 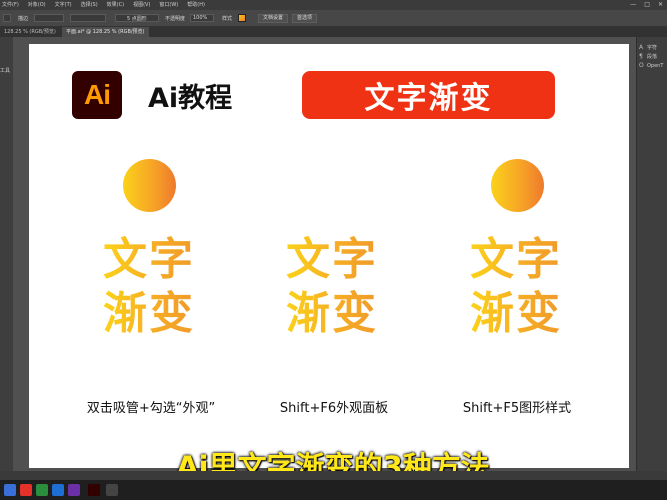 I want to click on minimize-icon: —, so click(x=633, y=5).